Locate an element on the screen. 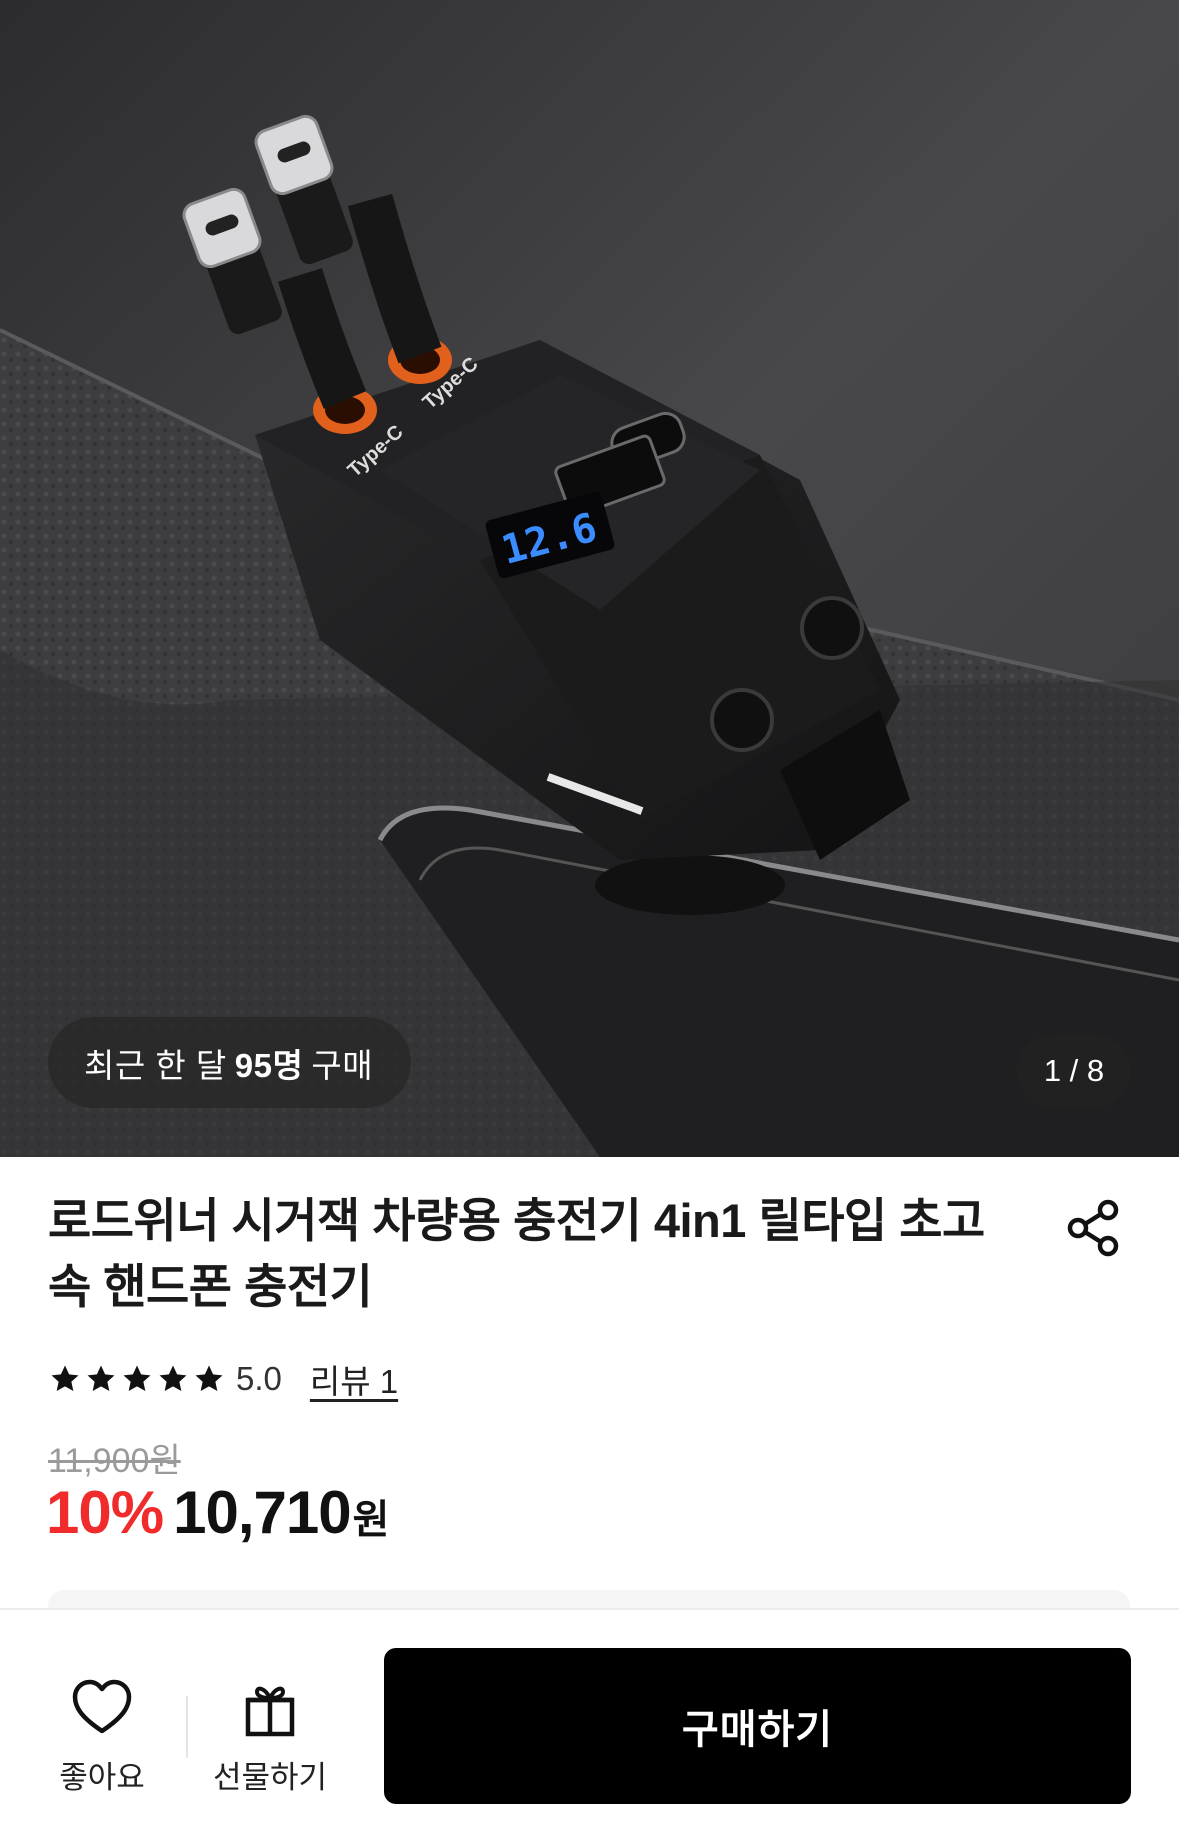  share-button is located at coordinates (1094, 1228).